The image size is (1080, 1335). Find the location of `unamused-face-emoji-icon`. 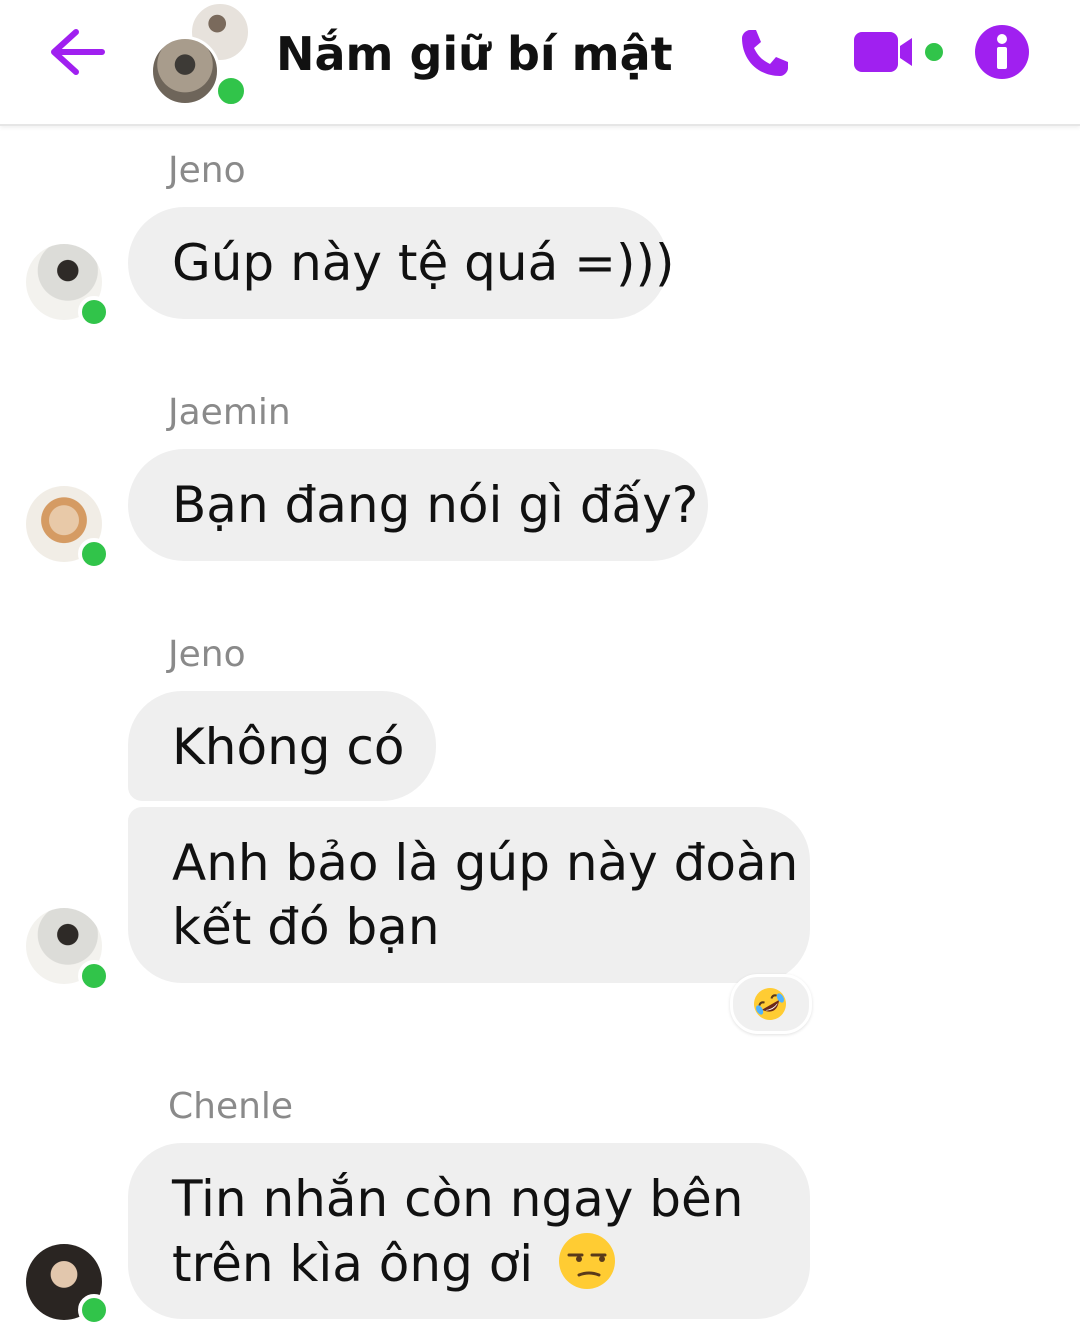

unamused-face-emoji-icon is located at coordinates (587, 1261).